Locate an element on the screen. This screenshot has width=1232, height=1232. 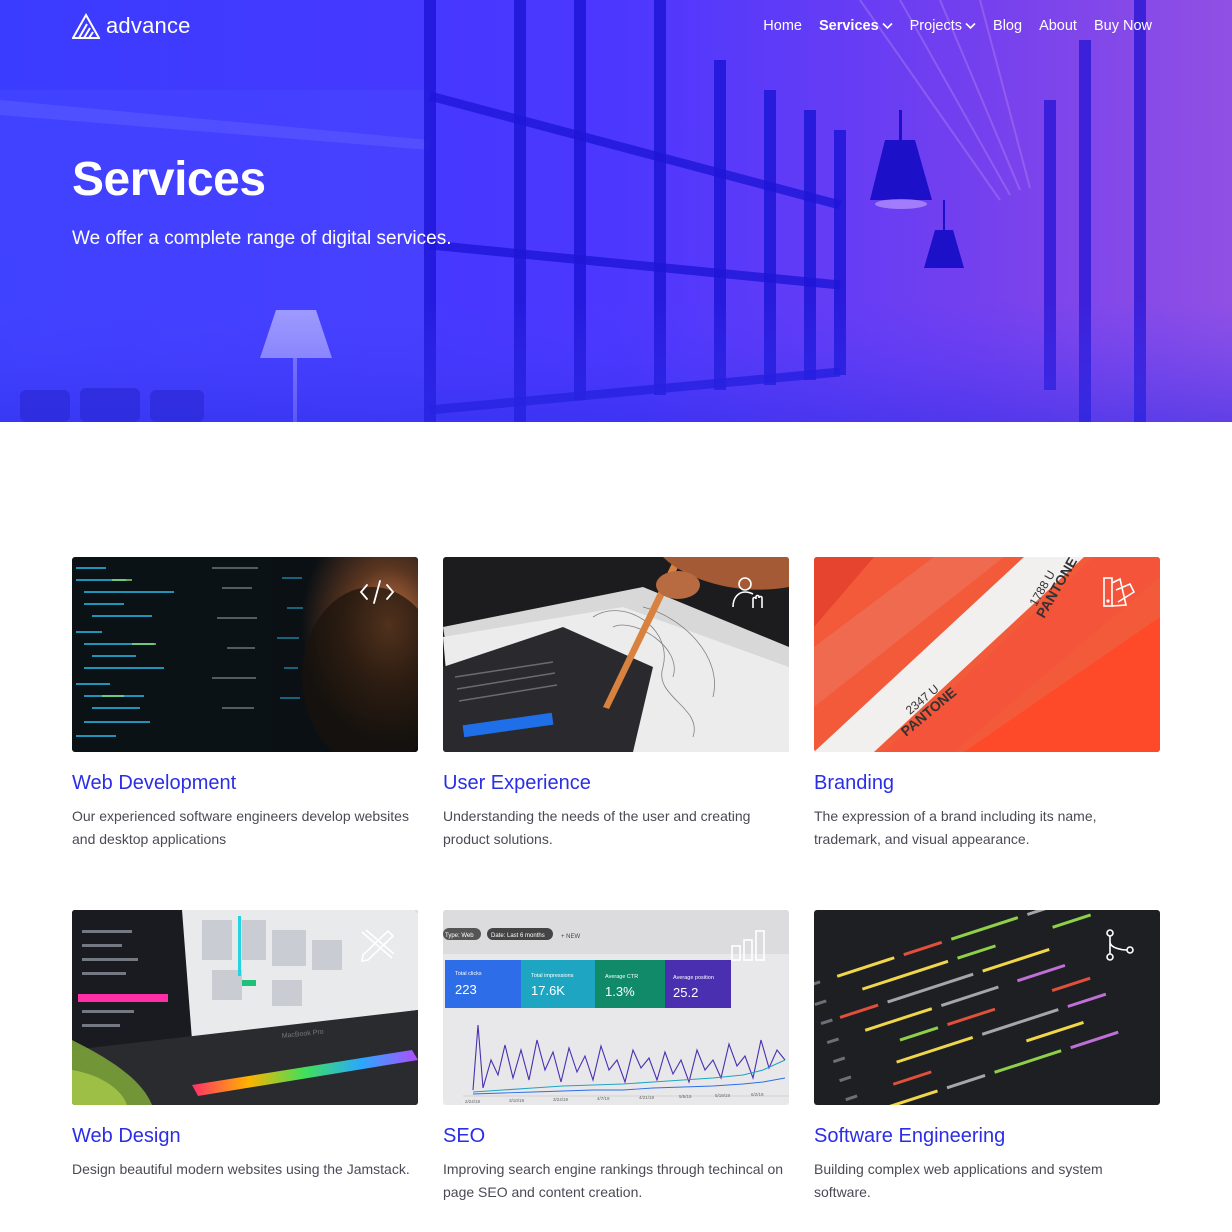
nav-item-buy-now: Buy Now is located at coordinates (1123, 26).